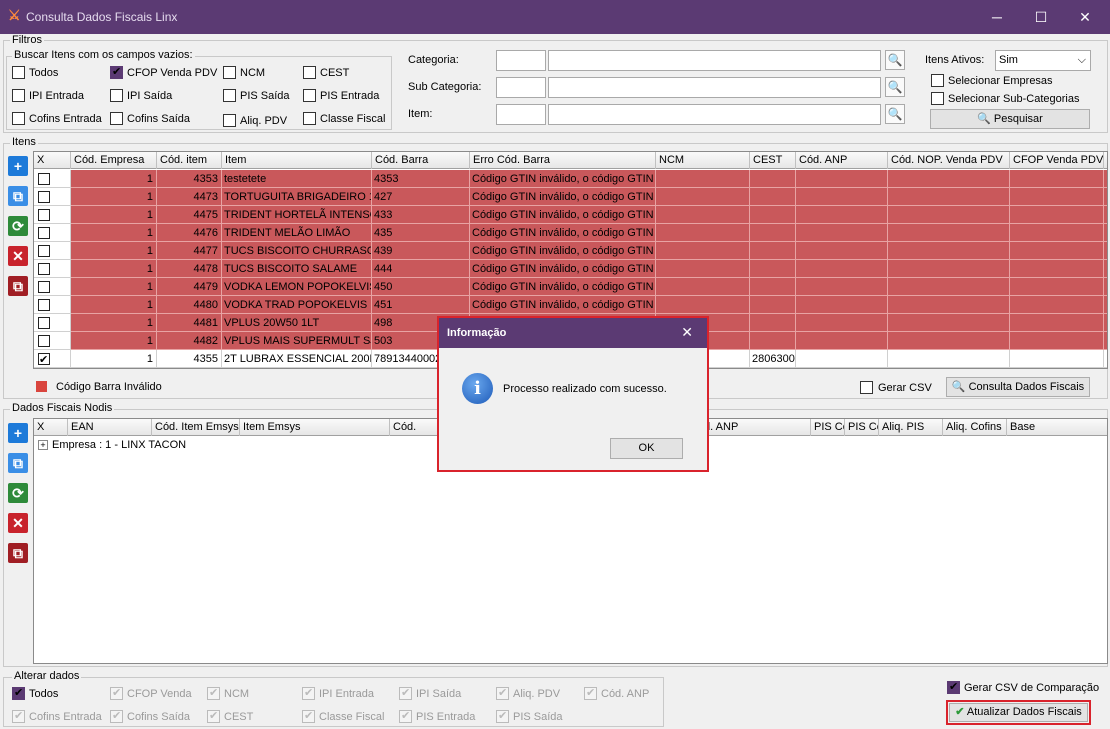  What do you see at coordinates (842, 160) in the screenshot?
I see `column-header: Cód. ANP` at bounding box center [842, 160].